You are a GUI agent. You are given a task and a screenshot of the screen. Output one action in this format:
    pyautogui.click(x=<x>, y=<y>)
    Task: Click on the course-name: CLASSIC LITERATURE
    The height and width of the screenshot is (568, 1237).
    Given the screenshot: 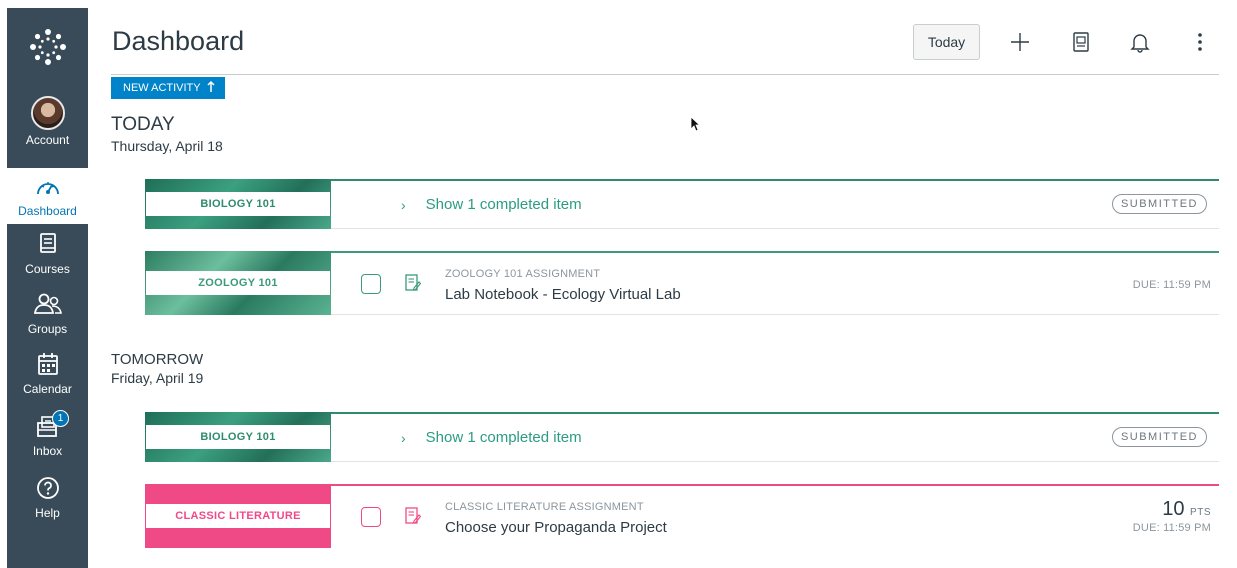 What is the action you would take?
    pyautogui.click(x=238, y=516)
    